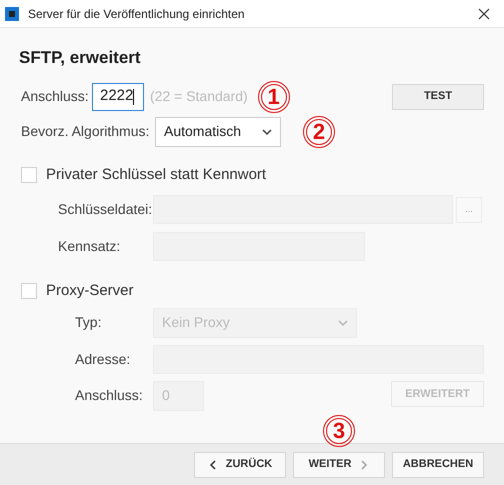 The height and width of the screenshot is (485, 504). Describe the element at coordinates (339, 465) in the screenshot. I see `next-button: WEITER` at that location.